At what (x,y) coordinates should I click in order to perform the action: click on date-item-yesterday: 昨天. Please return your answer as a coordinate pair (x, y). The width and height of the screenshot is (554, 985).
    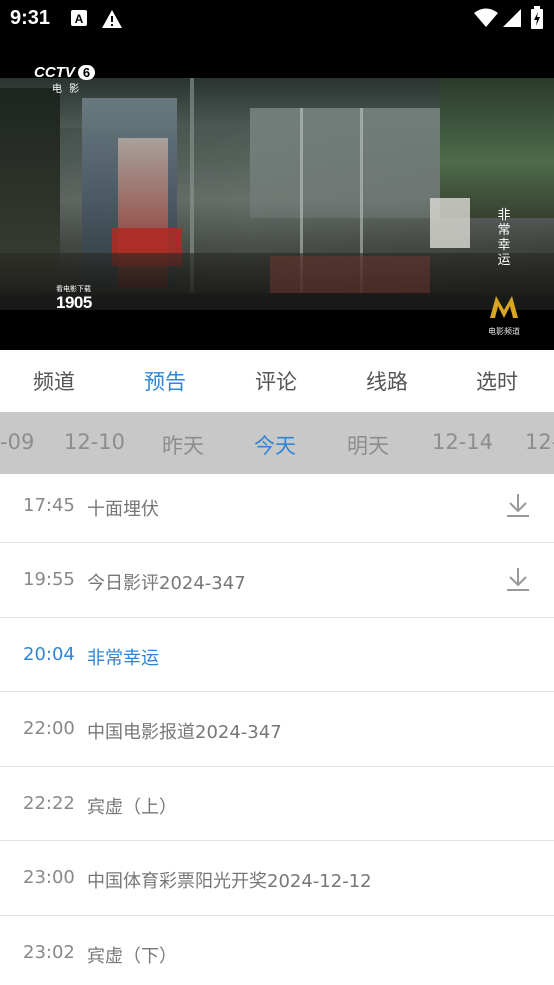
    Looking at the image, I should click on (183, 445).